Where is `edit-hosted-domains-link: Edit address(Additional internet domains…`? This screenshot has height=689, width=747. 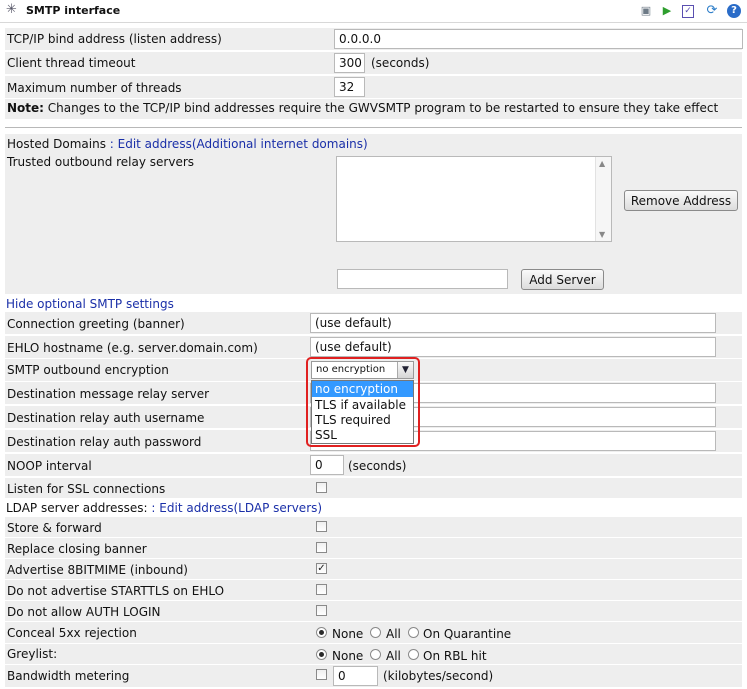 edit-hosted-domains-link: Edit address(Additional internet domains… is located at coordinates (243, 144).